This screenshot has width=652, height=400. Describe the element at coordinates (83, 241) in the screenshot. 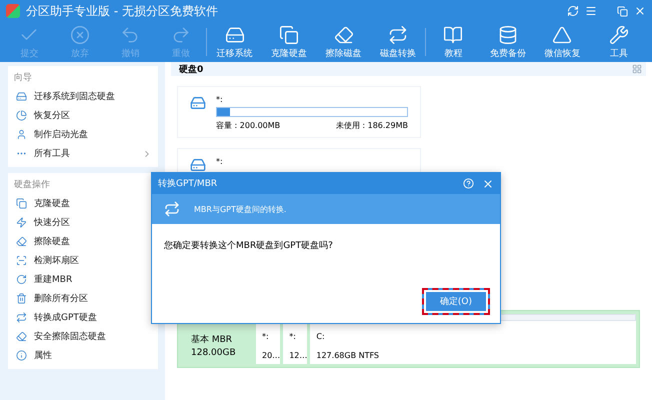

I see `sidebar-item: 擦除硬盘` at that location.